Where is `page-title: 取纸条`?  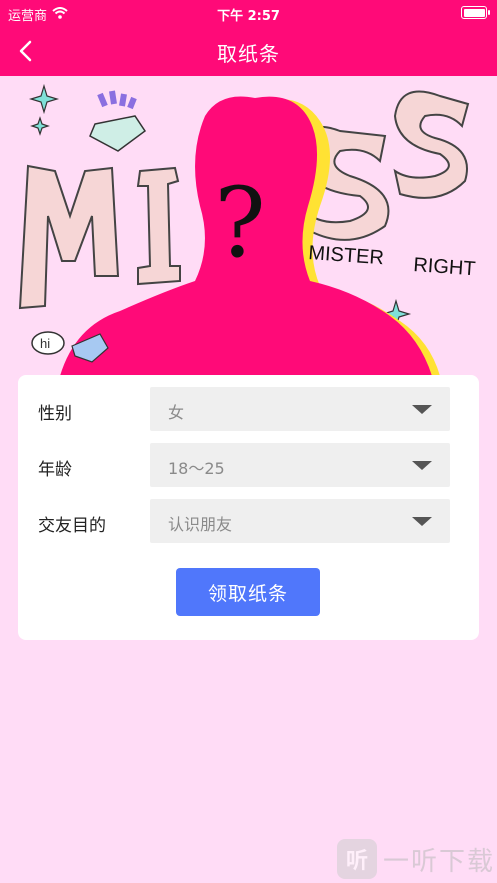 page-title: 取纸条 is located at coordinates (248, 54).